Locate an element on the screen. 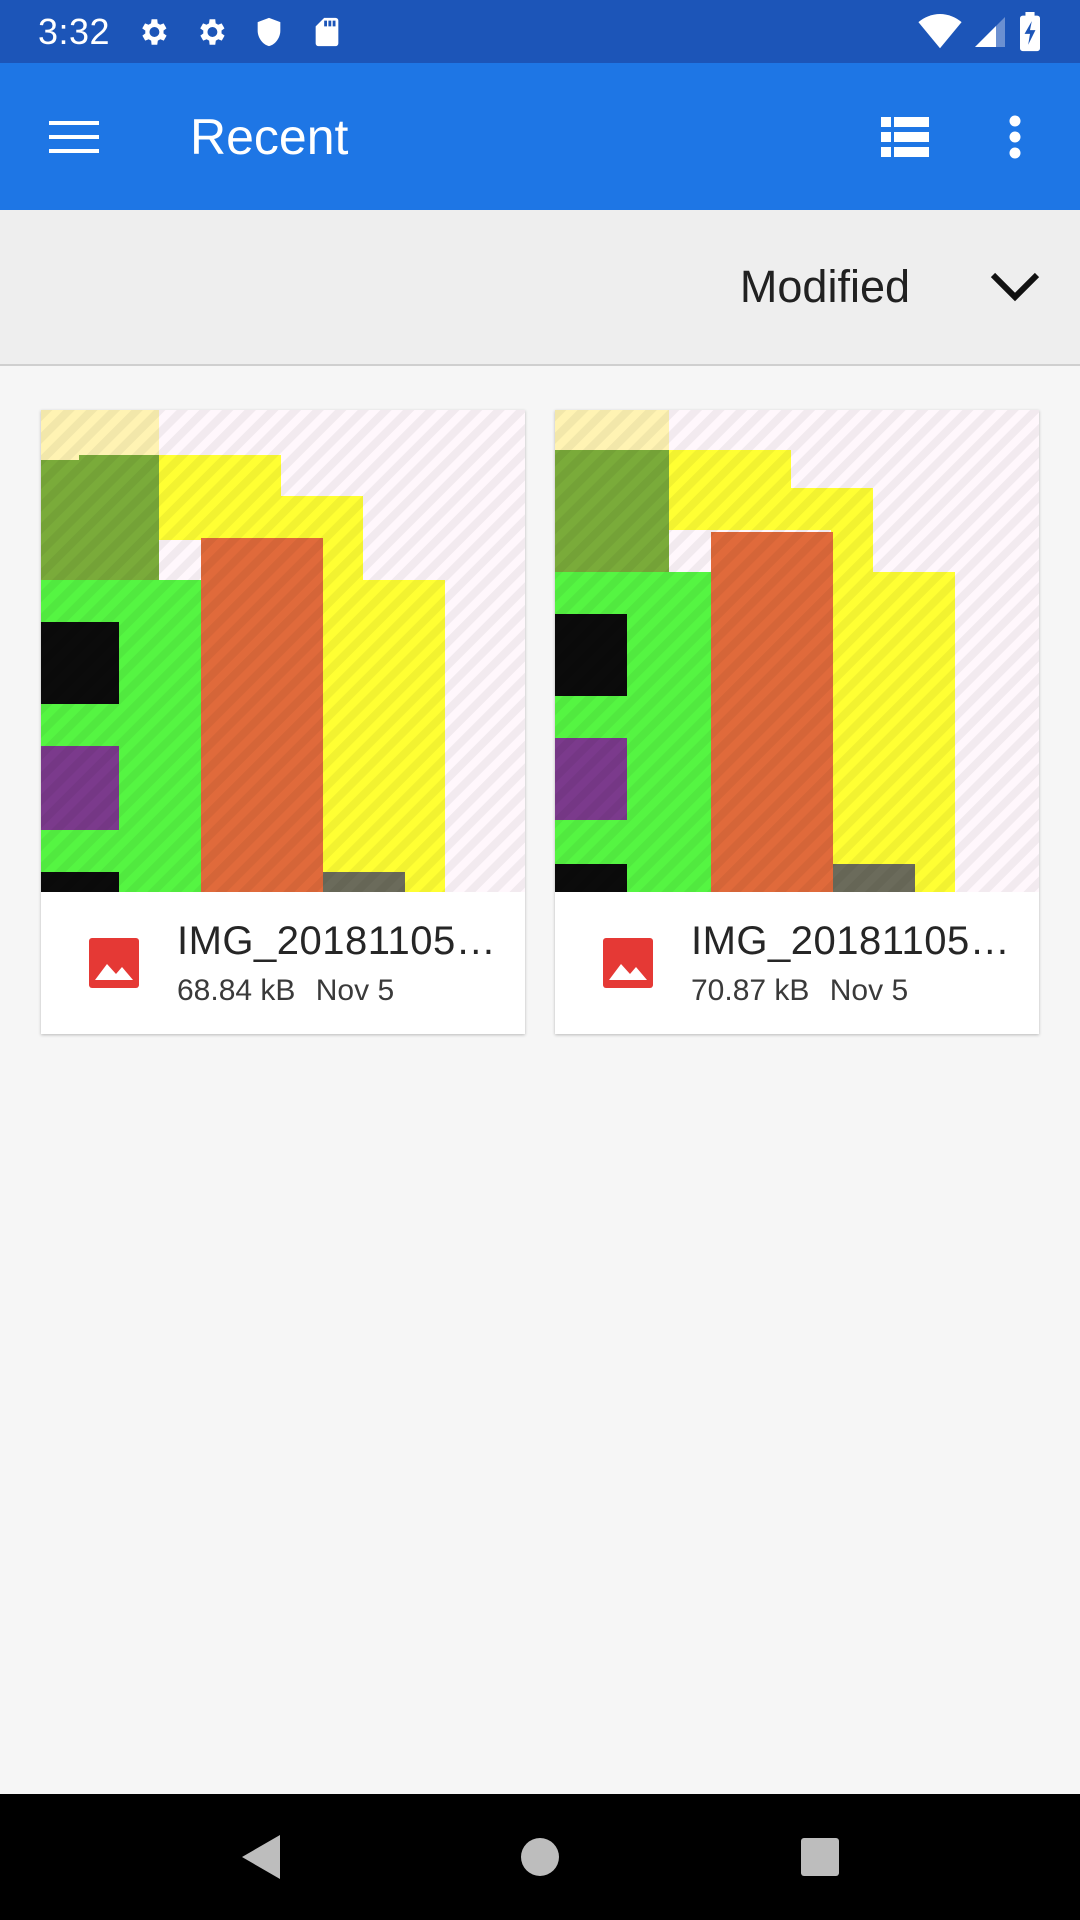 The height and width of the screenshot is (1920, 1080). navigation-menu-button is located at coordinates (74, 137).